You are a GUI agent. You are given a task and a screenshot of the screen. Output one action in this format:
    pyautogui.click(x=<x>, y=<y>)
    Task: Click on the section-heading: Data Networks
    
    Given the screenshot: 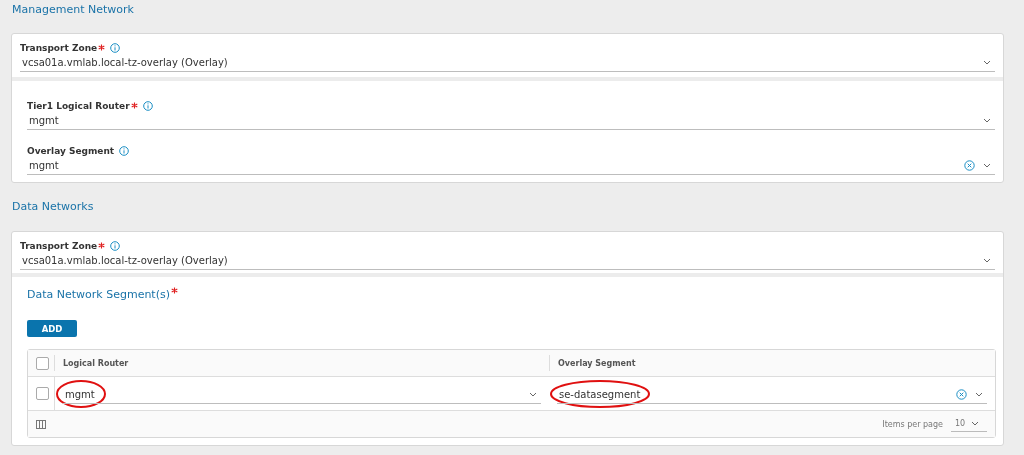 What is the action you would take?
    pyautogui.click(x=53, y=207)
    